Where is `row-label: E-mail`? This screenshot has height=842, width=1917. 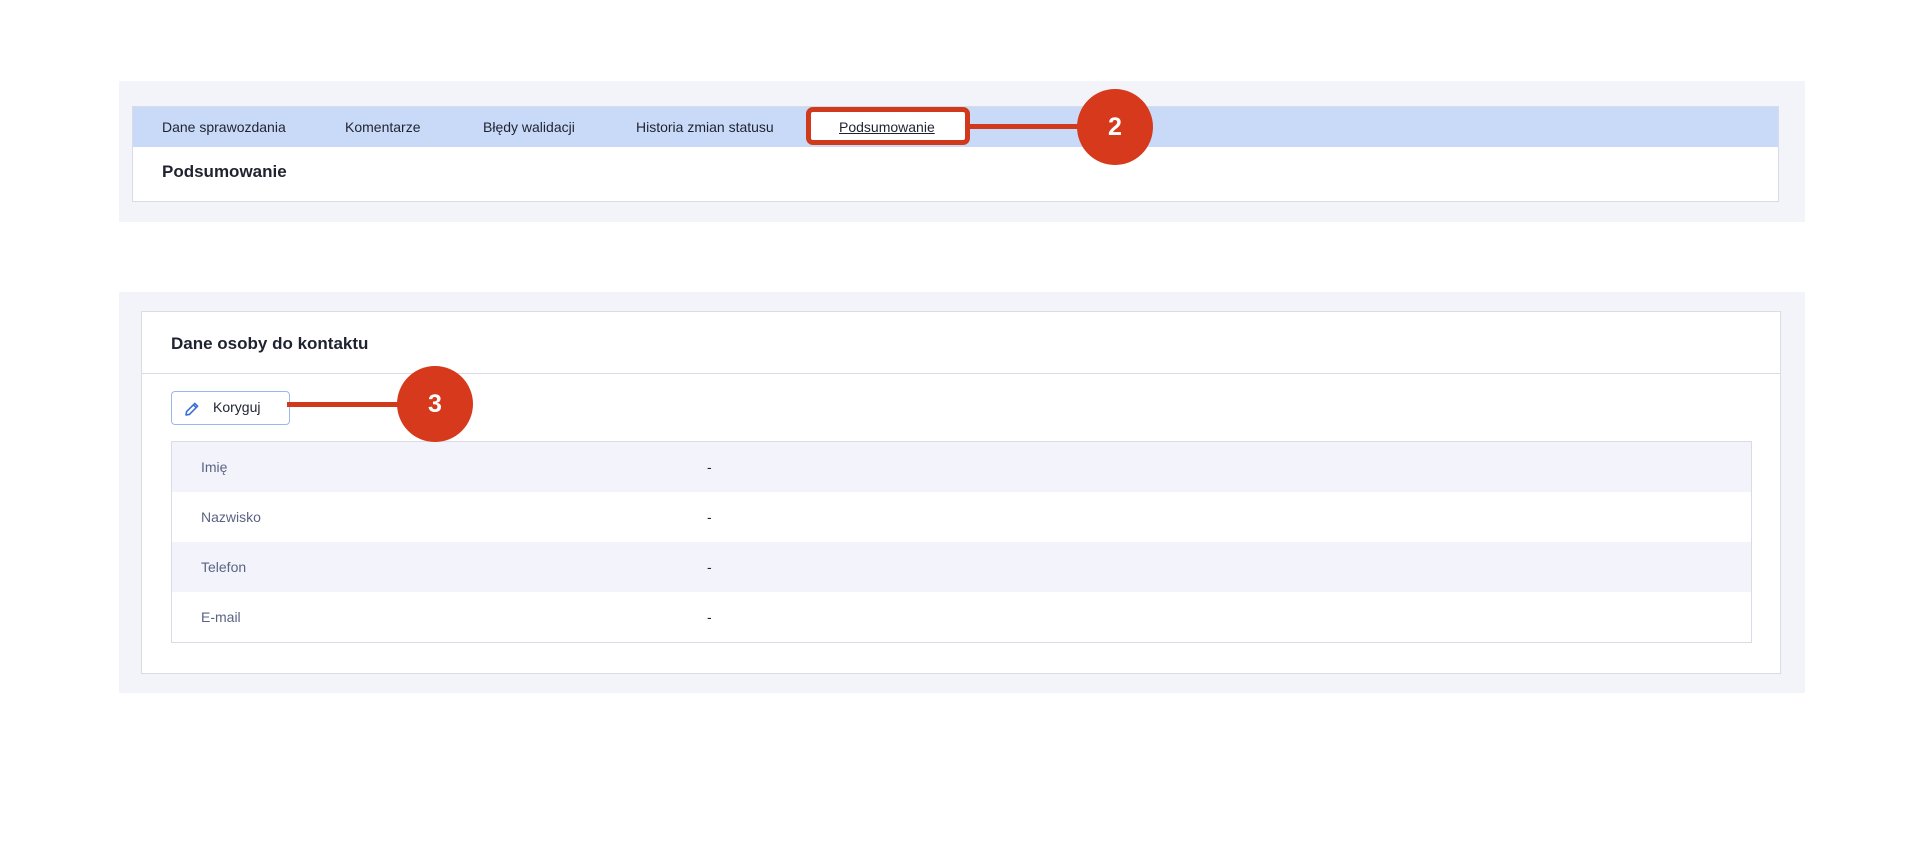
row-label: E-mail is located at coordinates (221, 617).